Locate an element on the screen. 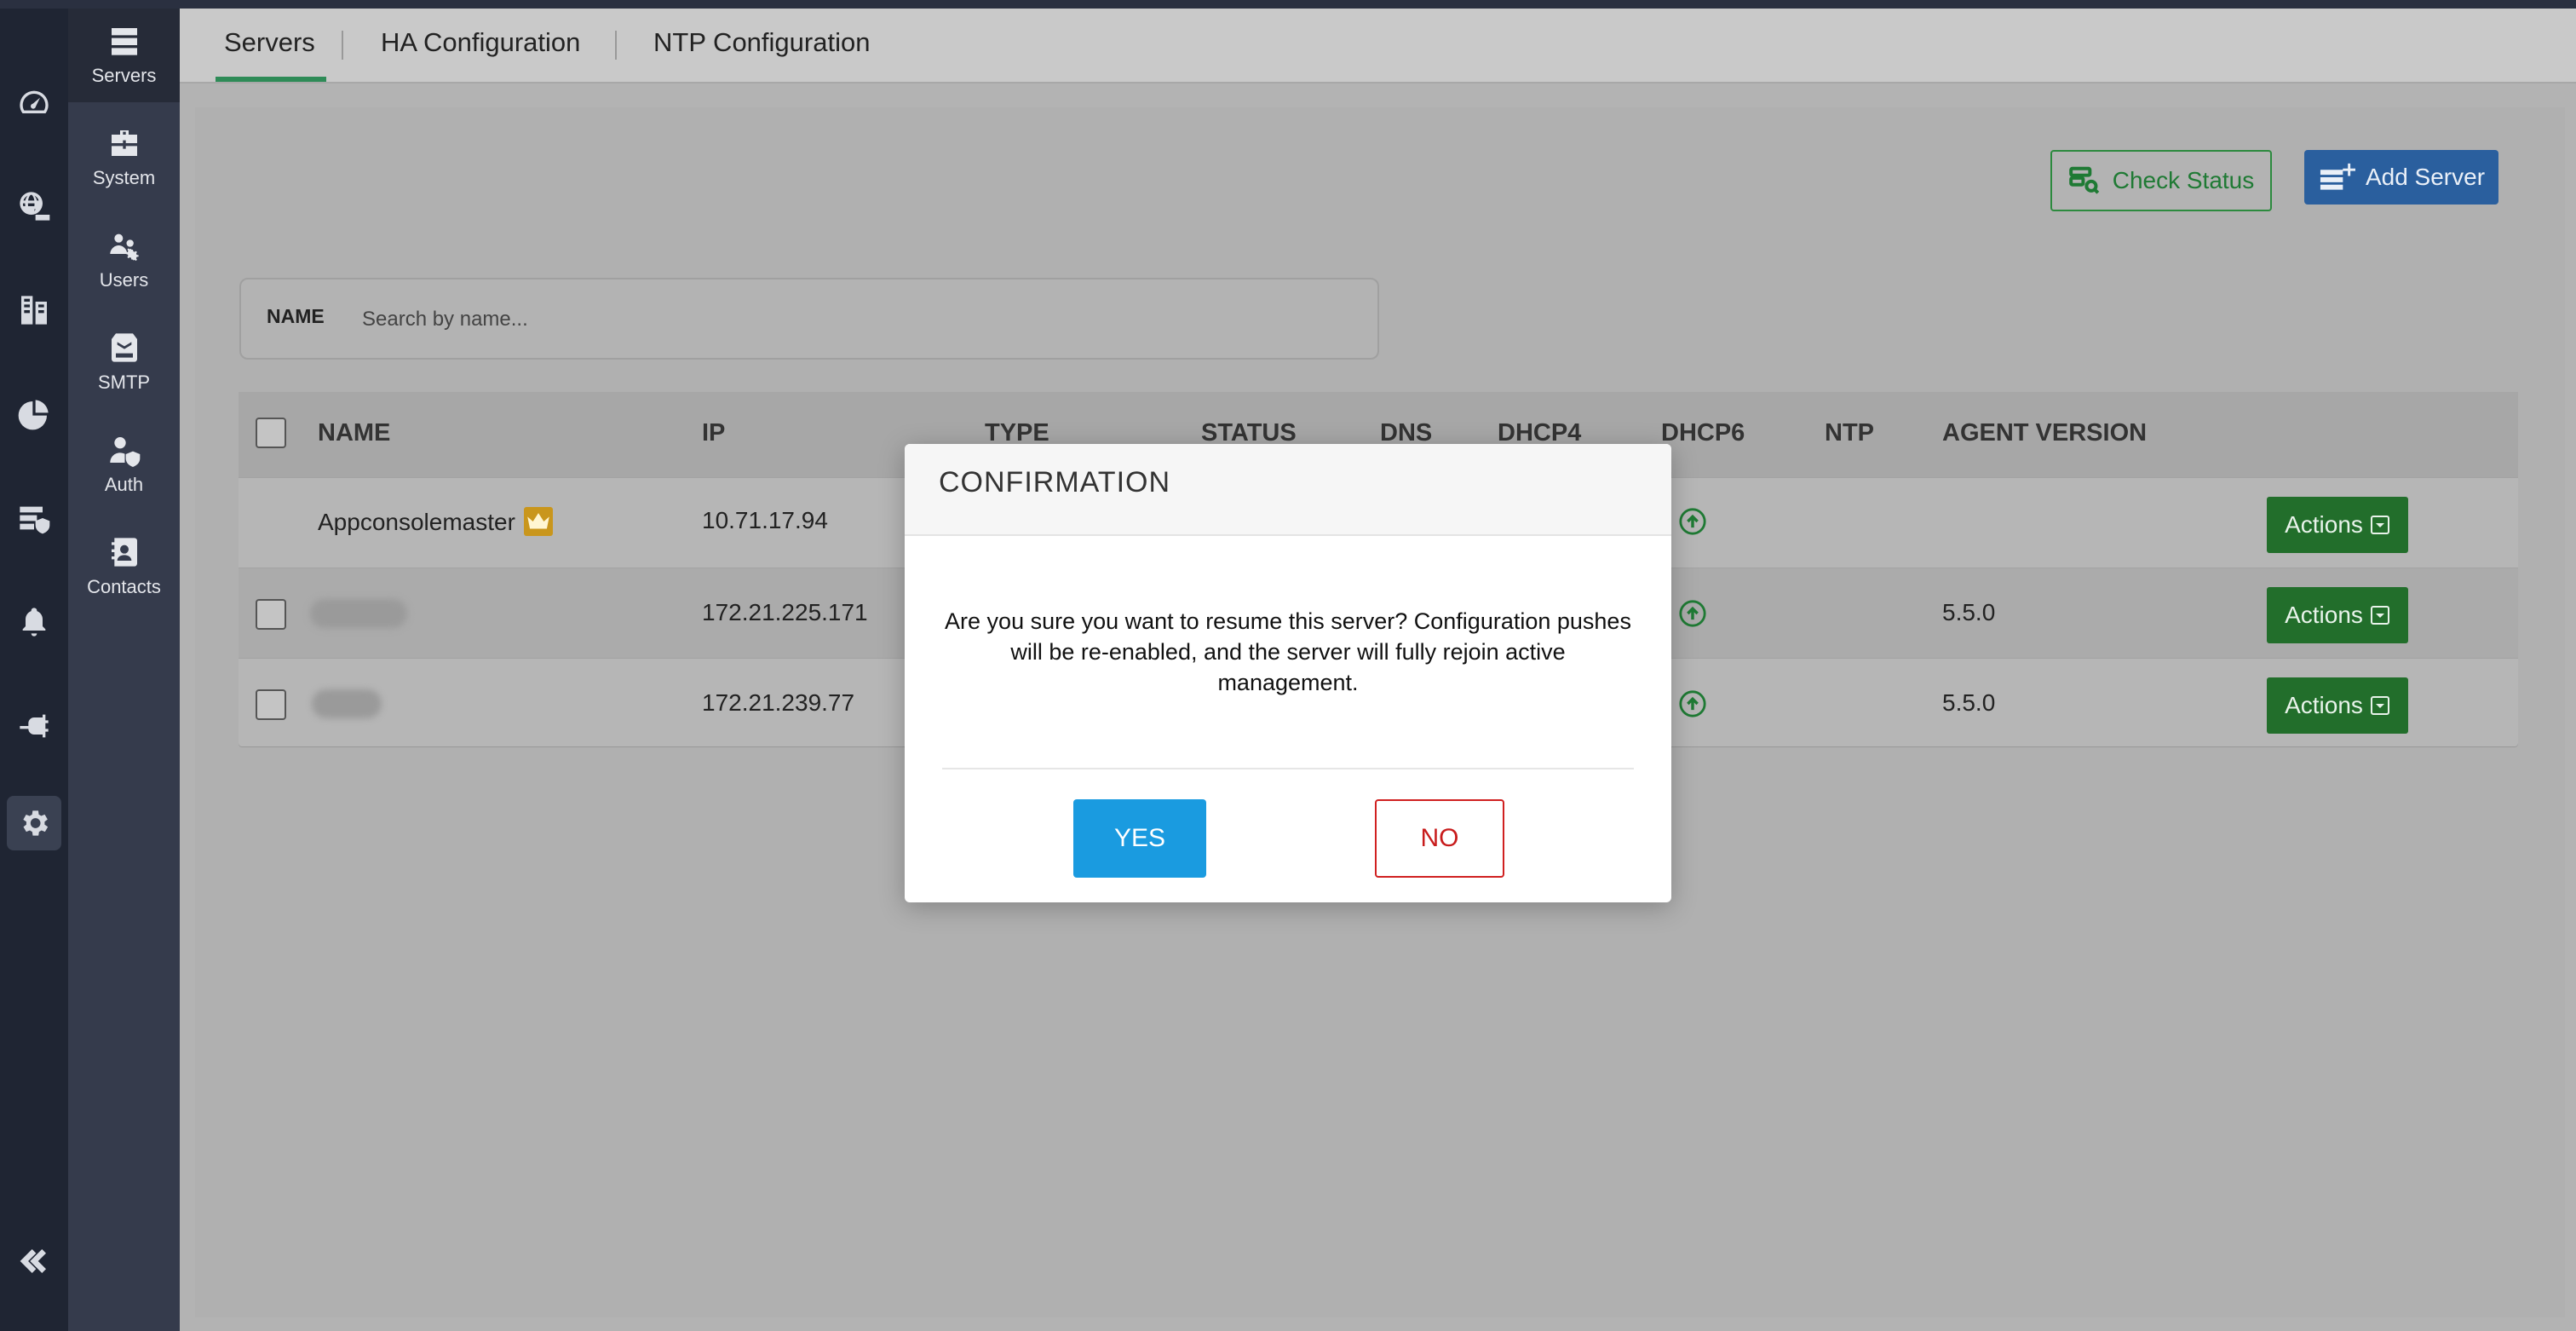 The image size is (2576, 1331). collapse-sidebar-icon is located at coordinates (34, 1261).